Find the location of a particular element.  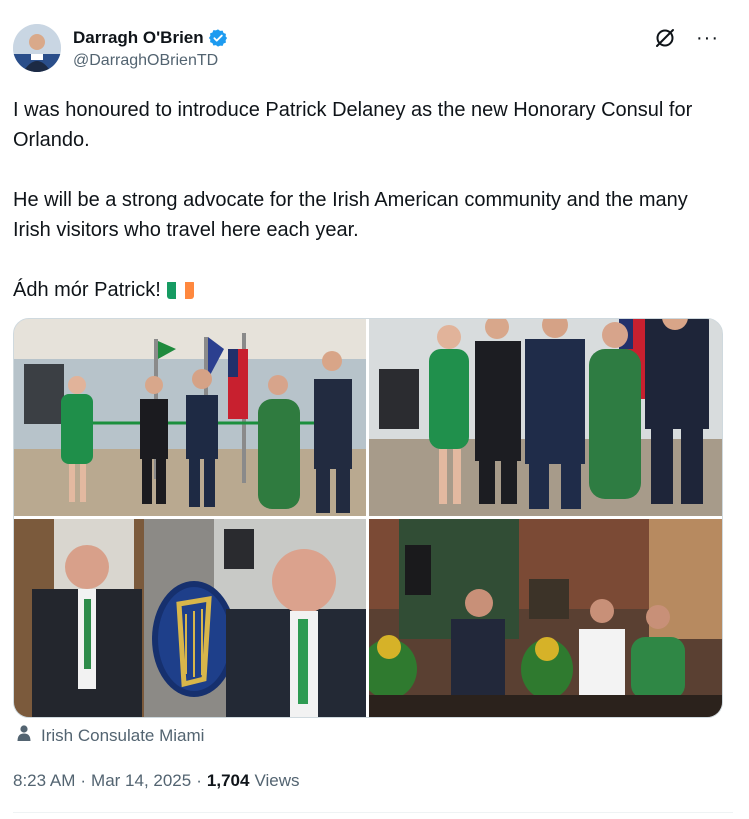

location-label: Irish Consulate Miami is located at coordinates (122, 736).